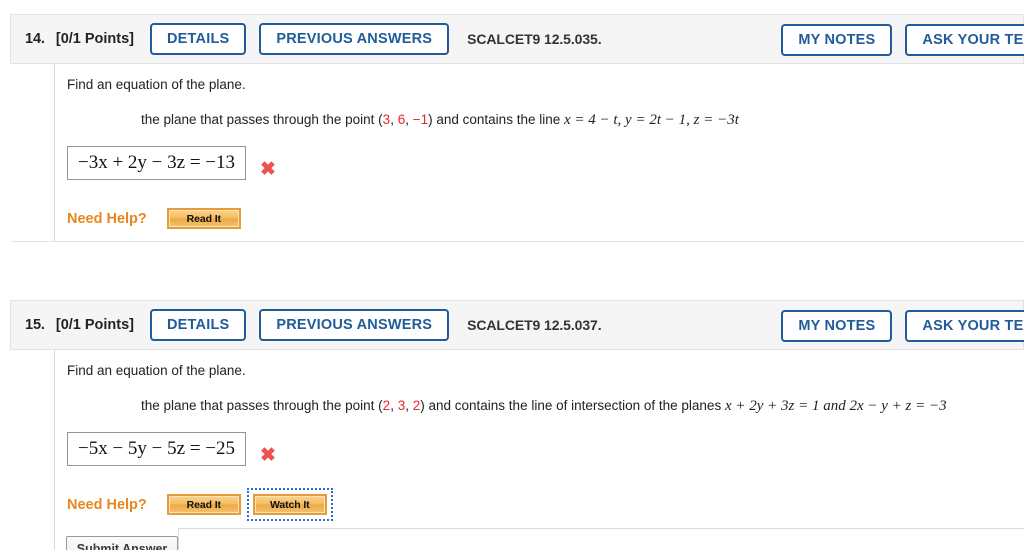 Image resolution: width=1024 pixels, height=550 pixels. I want to click on point-sep1-14: ,, so click(394, 120).